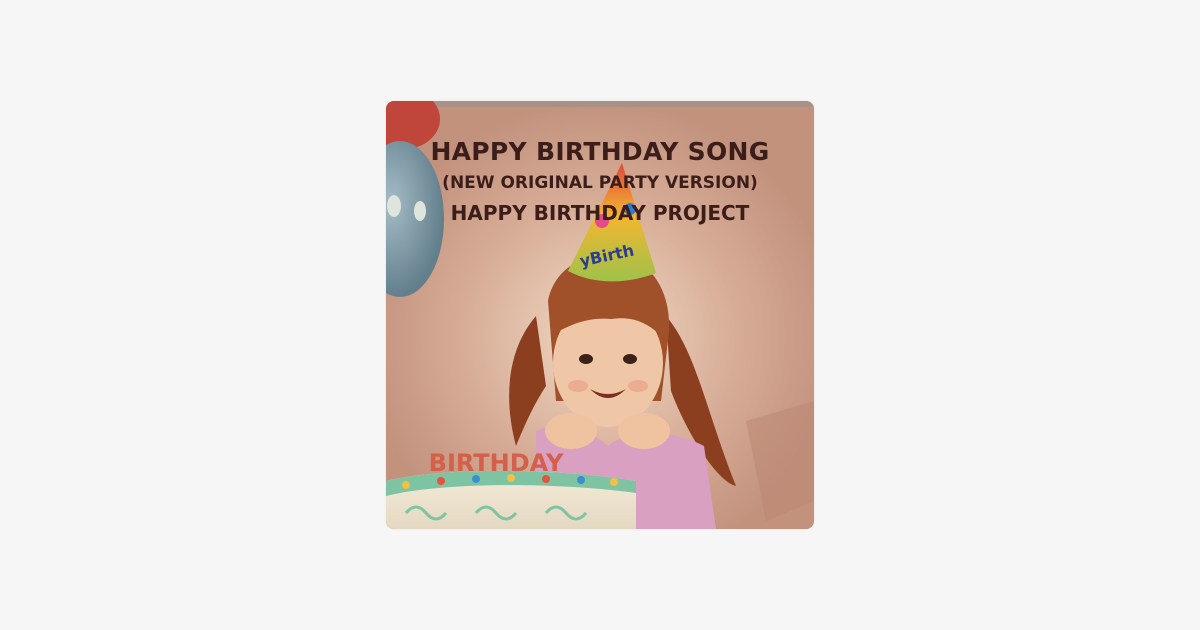  What do you see at coordinates (600, 104) in the screenshot?
I see `artwork-top-strip` at bounding box center [600, 104].